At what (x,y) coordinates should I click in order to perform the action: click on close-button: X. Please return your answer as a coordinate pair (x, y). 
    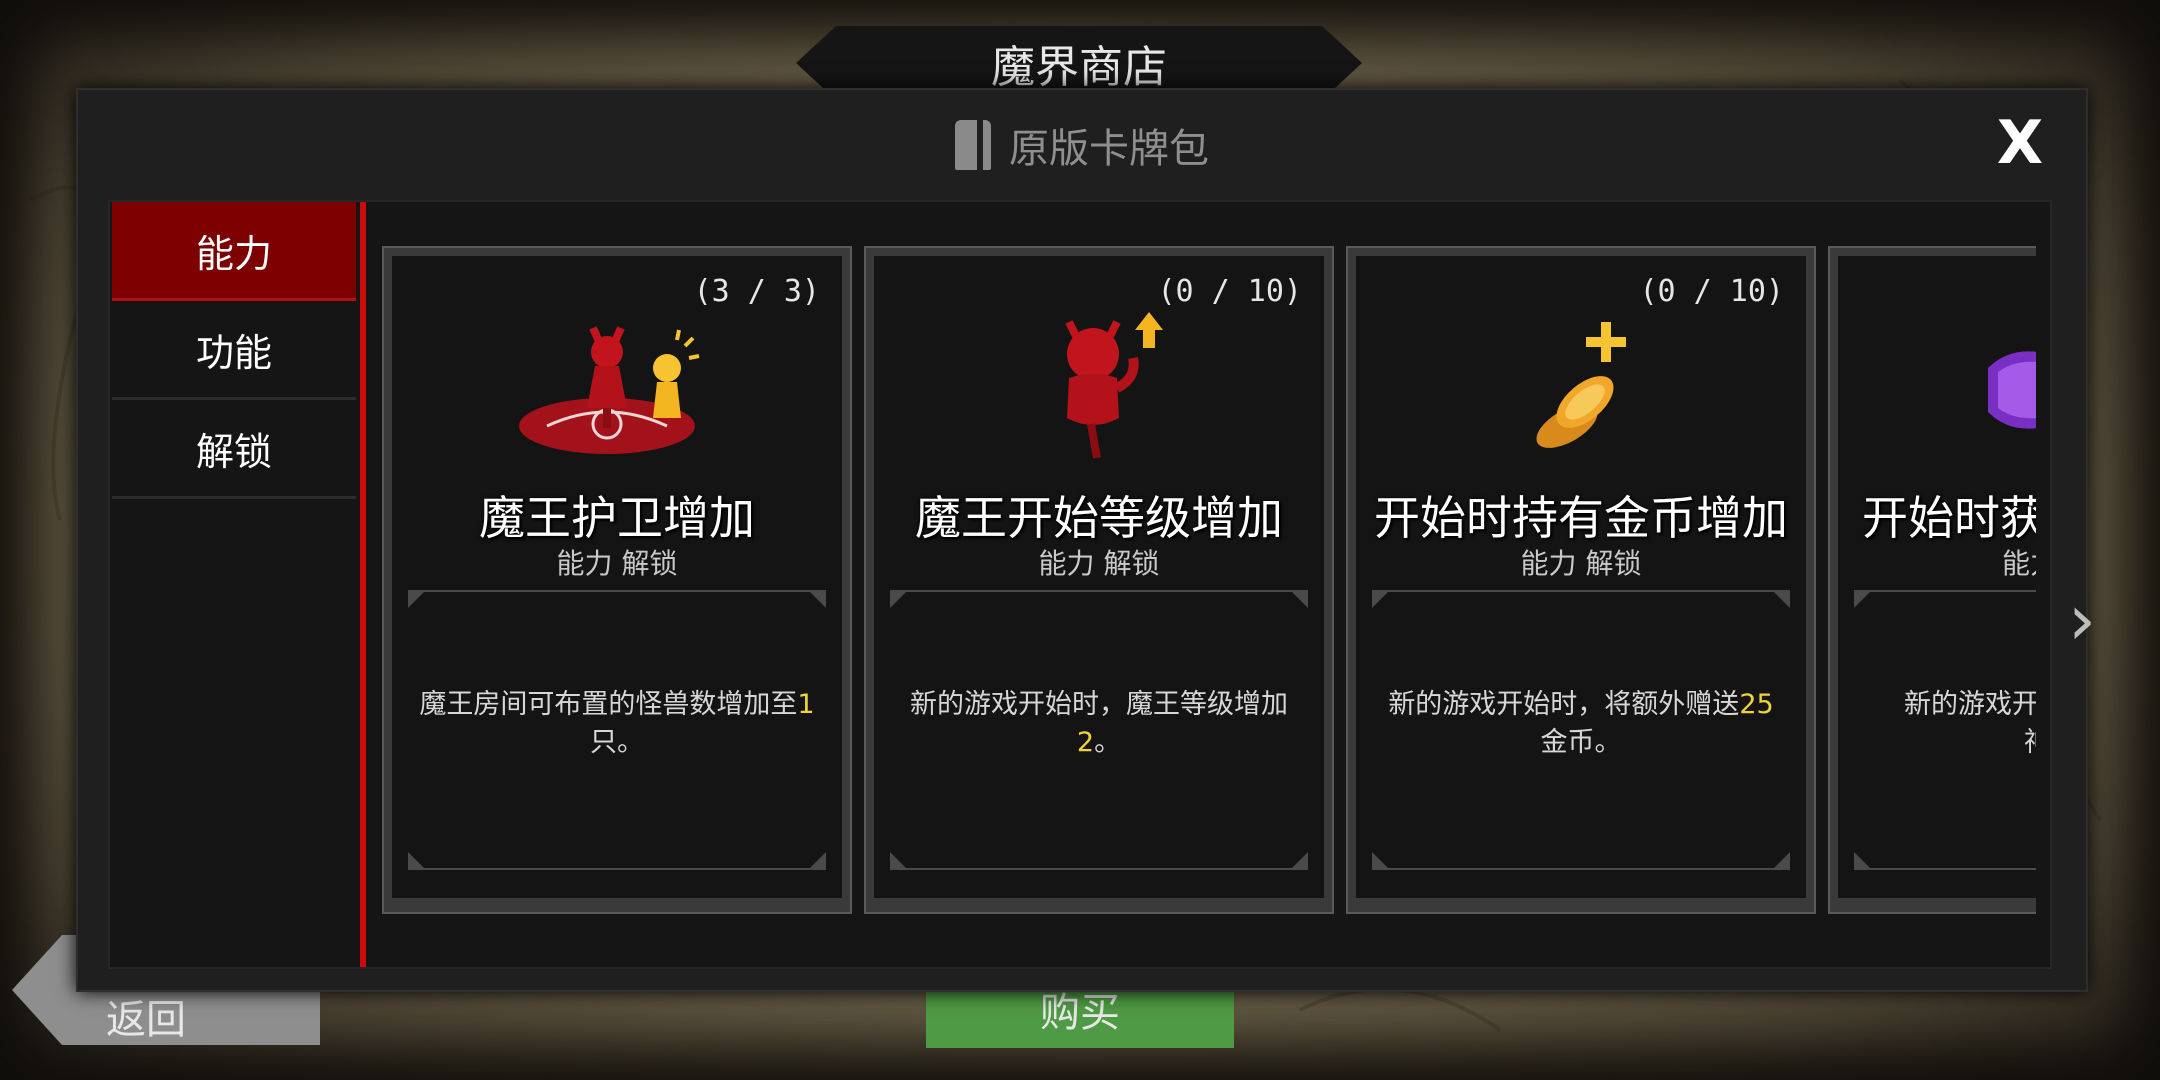
    Looking at the image, I should click on (2020, 143).